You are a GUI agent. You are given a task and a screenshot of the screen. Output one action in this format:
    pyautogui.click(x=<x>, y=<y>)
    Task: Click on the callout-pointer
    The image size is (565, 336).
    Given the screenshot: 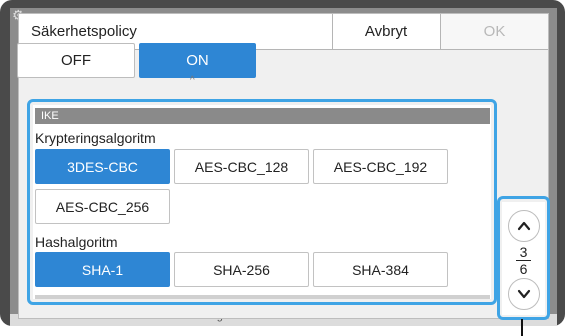 What is the action you would take?
    pyautogui.click(x=522, y=327)
    